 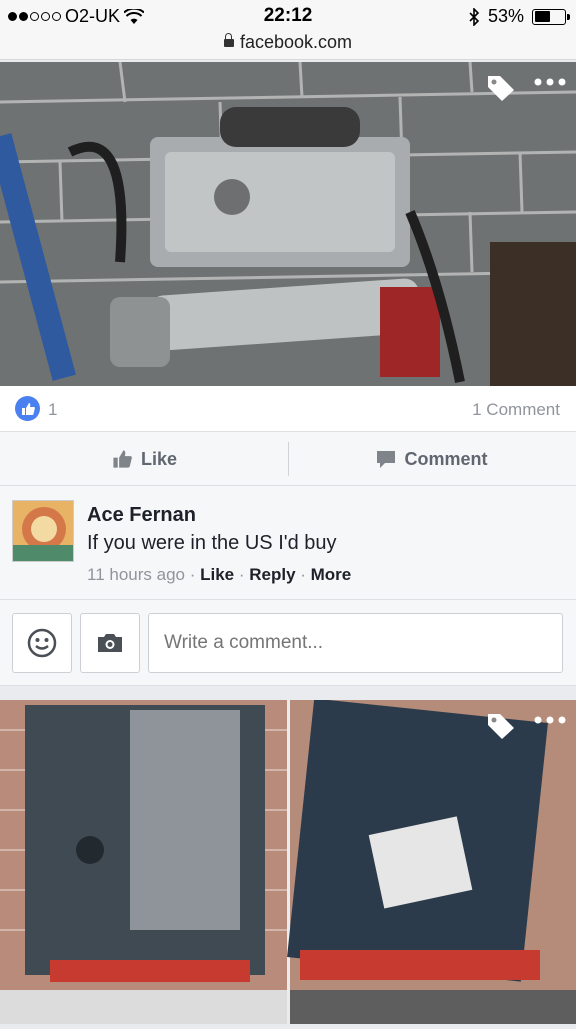 I want to click on post-actions: Like Comment, so click(x=288, y=459).